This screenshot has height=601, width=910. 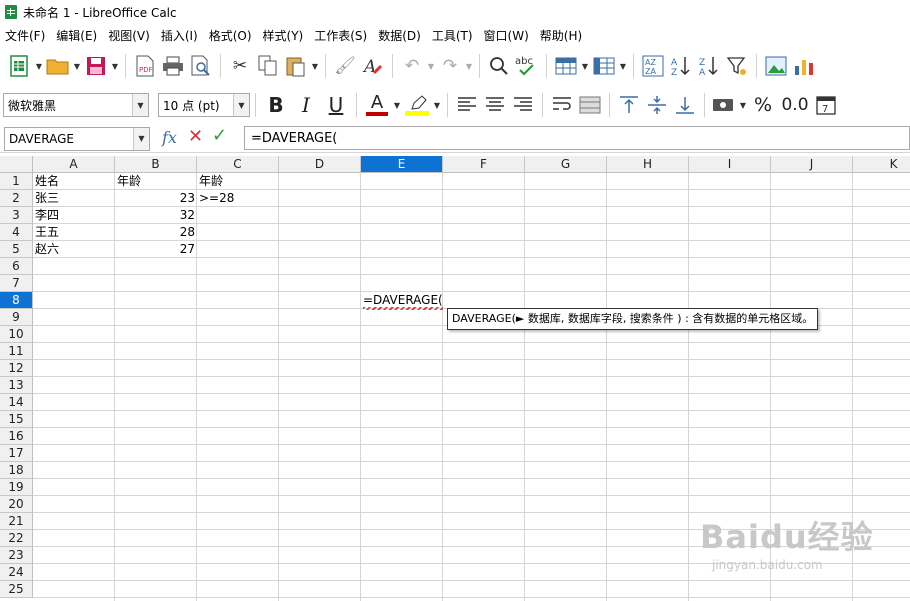 What do you see at coordinates (283, 35) in the screenshot?
I see `menu-styles: 样式(Y)` at bounding box center [283, 35].